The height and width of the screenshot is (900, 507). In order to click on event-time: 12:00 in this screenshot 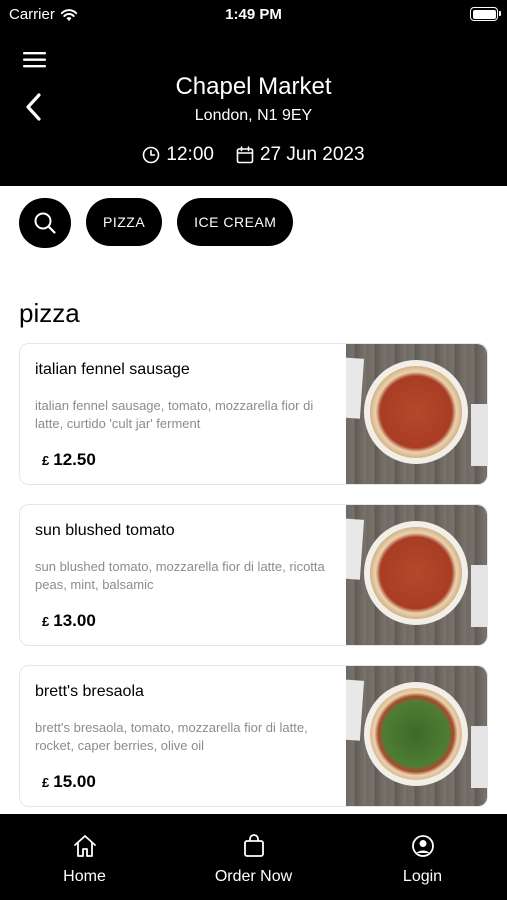, I will do `click(178, 155)`.